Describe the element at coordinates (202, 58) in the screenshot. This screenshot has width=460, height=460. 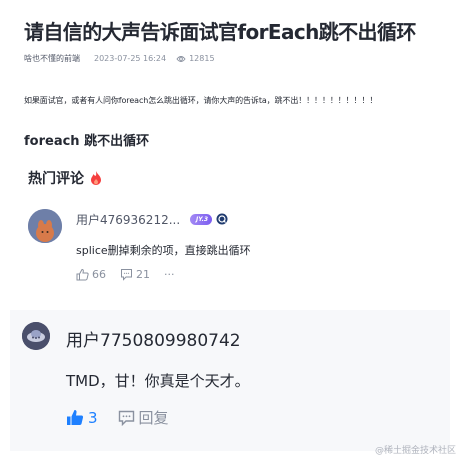
I see `views-value: 12815` at that location.